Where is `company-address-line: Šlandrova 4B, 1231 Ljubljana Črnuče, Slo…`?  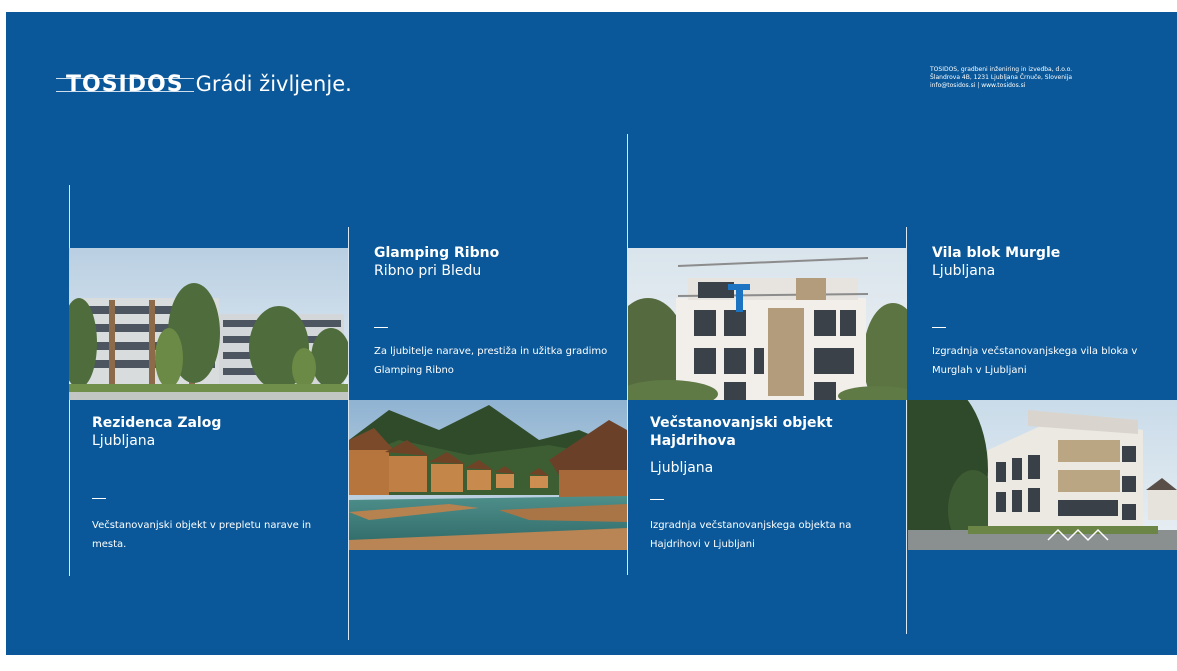
company-address-line: Šlandrova 4B, 1231 Ljubljana Črnuče, Slo… is located at coordinates (1001, 77).